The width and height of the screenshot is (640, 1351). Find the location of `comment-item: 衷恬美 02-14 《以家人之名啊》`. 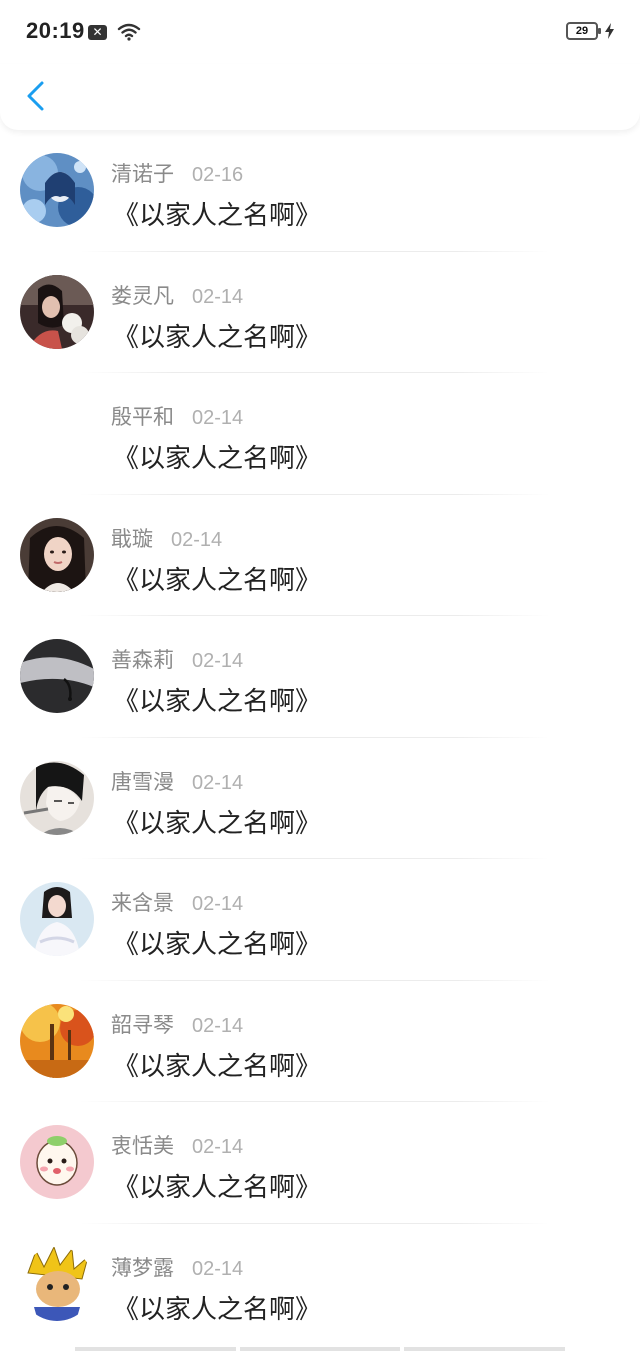

comment-item: 衷恬美 02-14 《以家人之名啊》 is located at coordinates (320, 1163).